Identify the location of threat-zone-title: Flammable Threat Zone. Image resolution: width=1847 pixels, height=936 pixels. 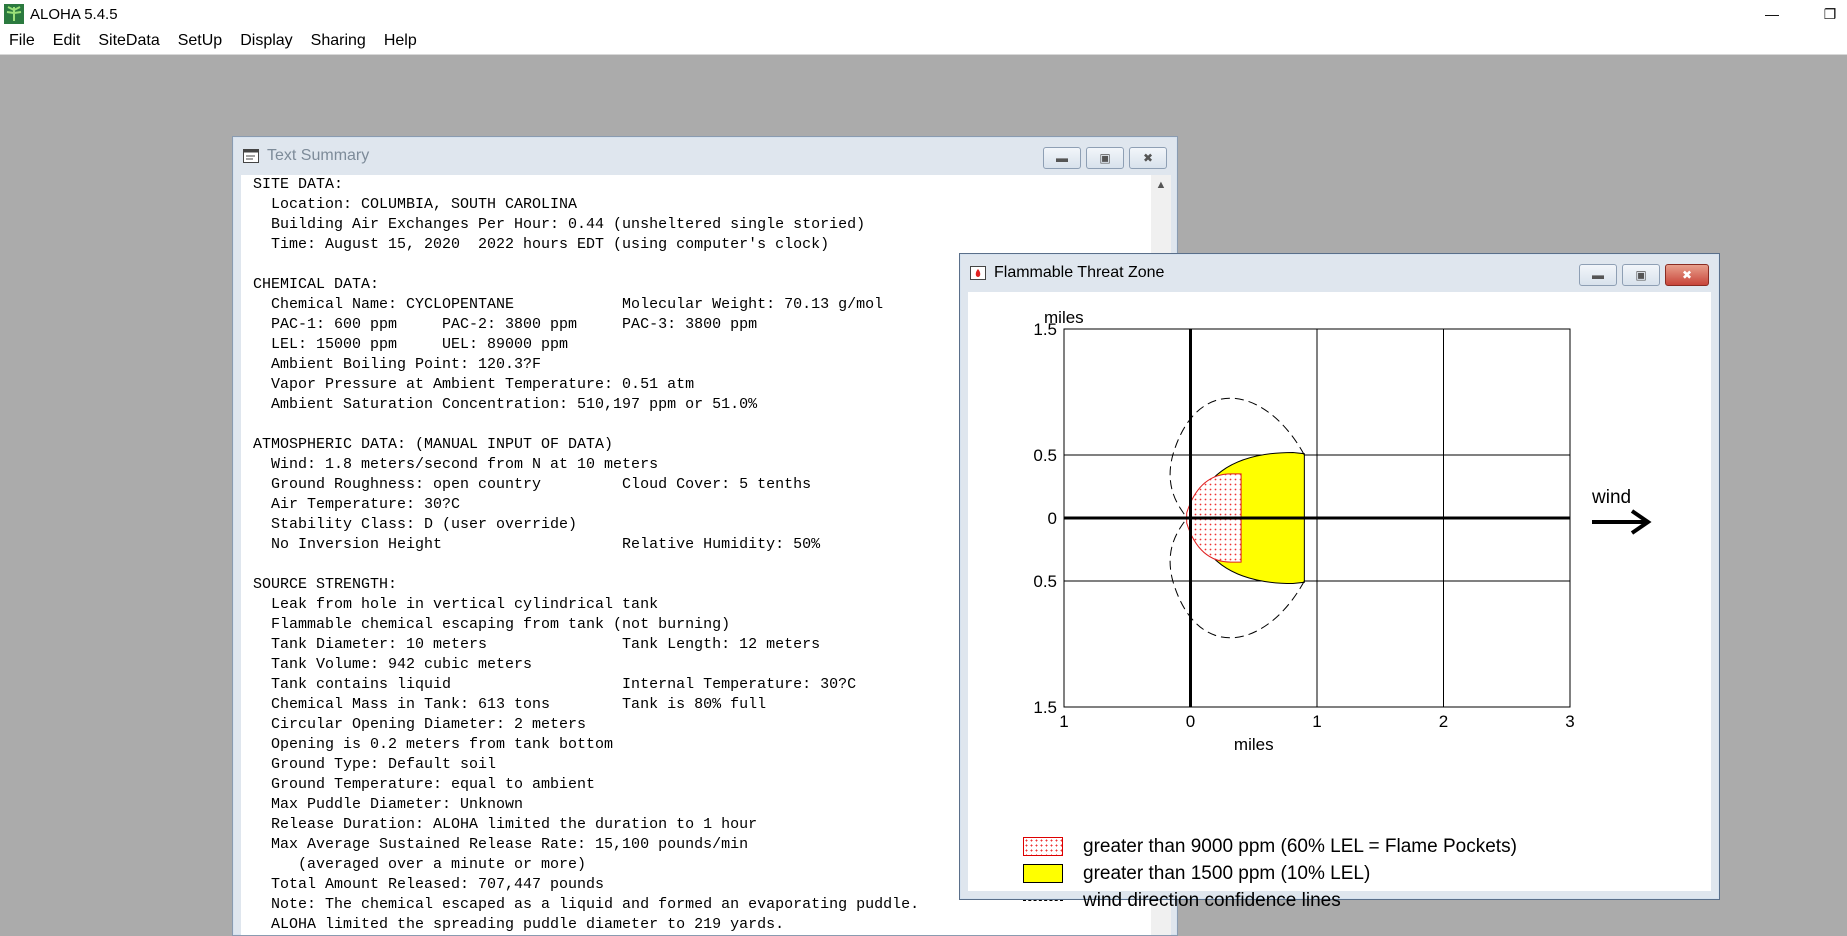
(1079, 272).